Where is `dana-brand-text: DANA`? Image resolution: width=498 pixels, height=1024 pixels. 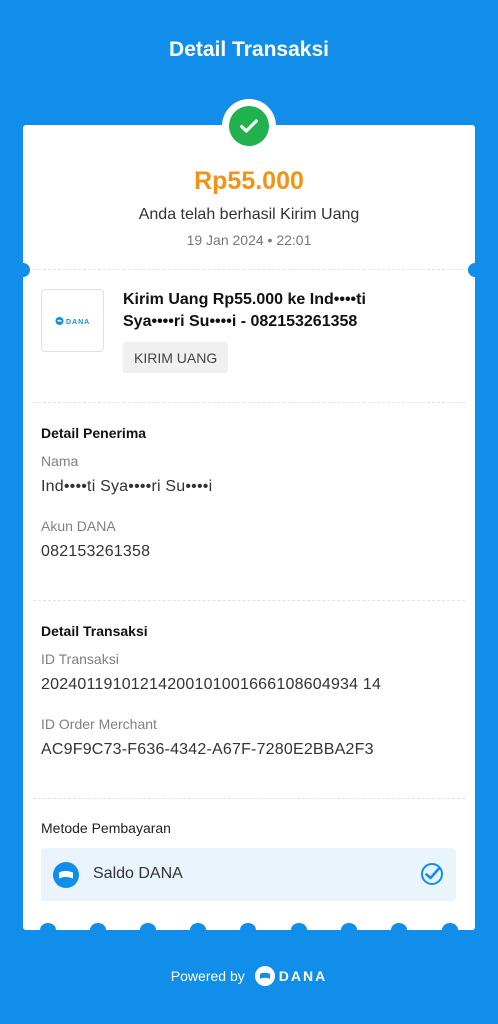 dana-brand-text: DANA is located at coordinates (303, 976).